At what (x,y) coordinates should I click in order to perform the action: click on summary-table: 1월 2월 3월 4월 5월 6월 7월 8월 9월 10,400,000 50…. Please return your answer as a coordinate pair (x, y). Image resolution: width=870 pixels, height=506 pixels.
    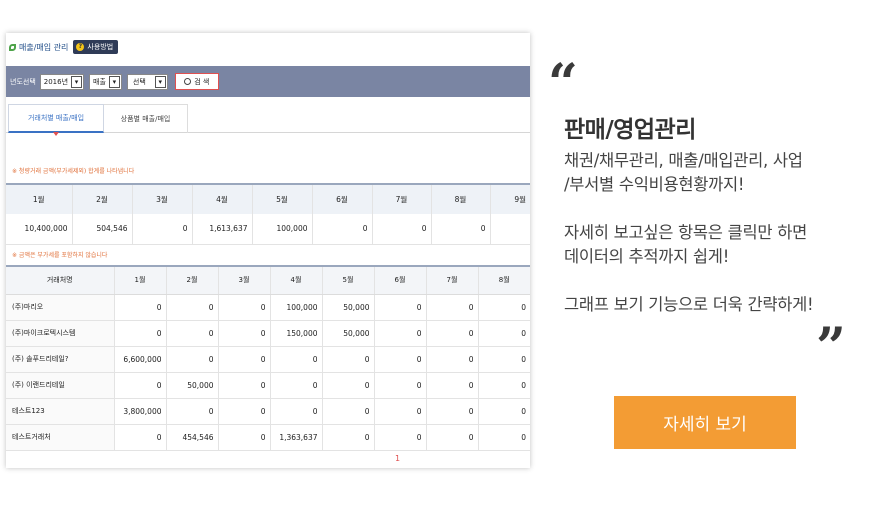
    Looking at the image, I should click on (268, 214).